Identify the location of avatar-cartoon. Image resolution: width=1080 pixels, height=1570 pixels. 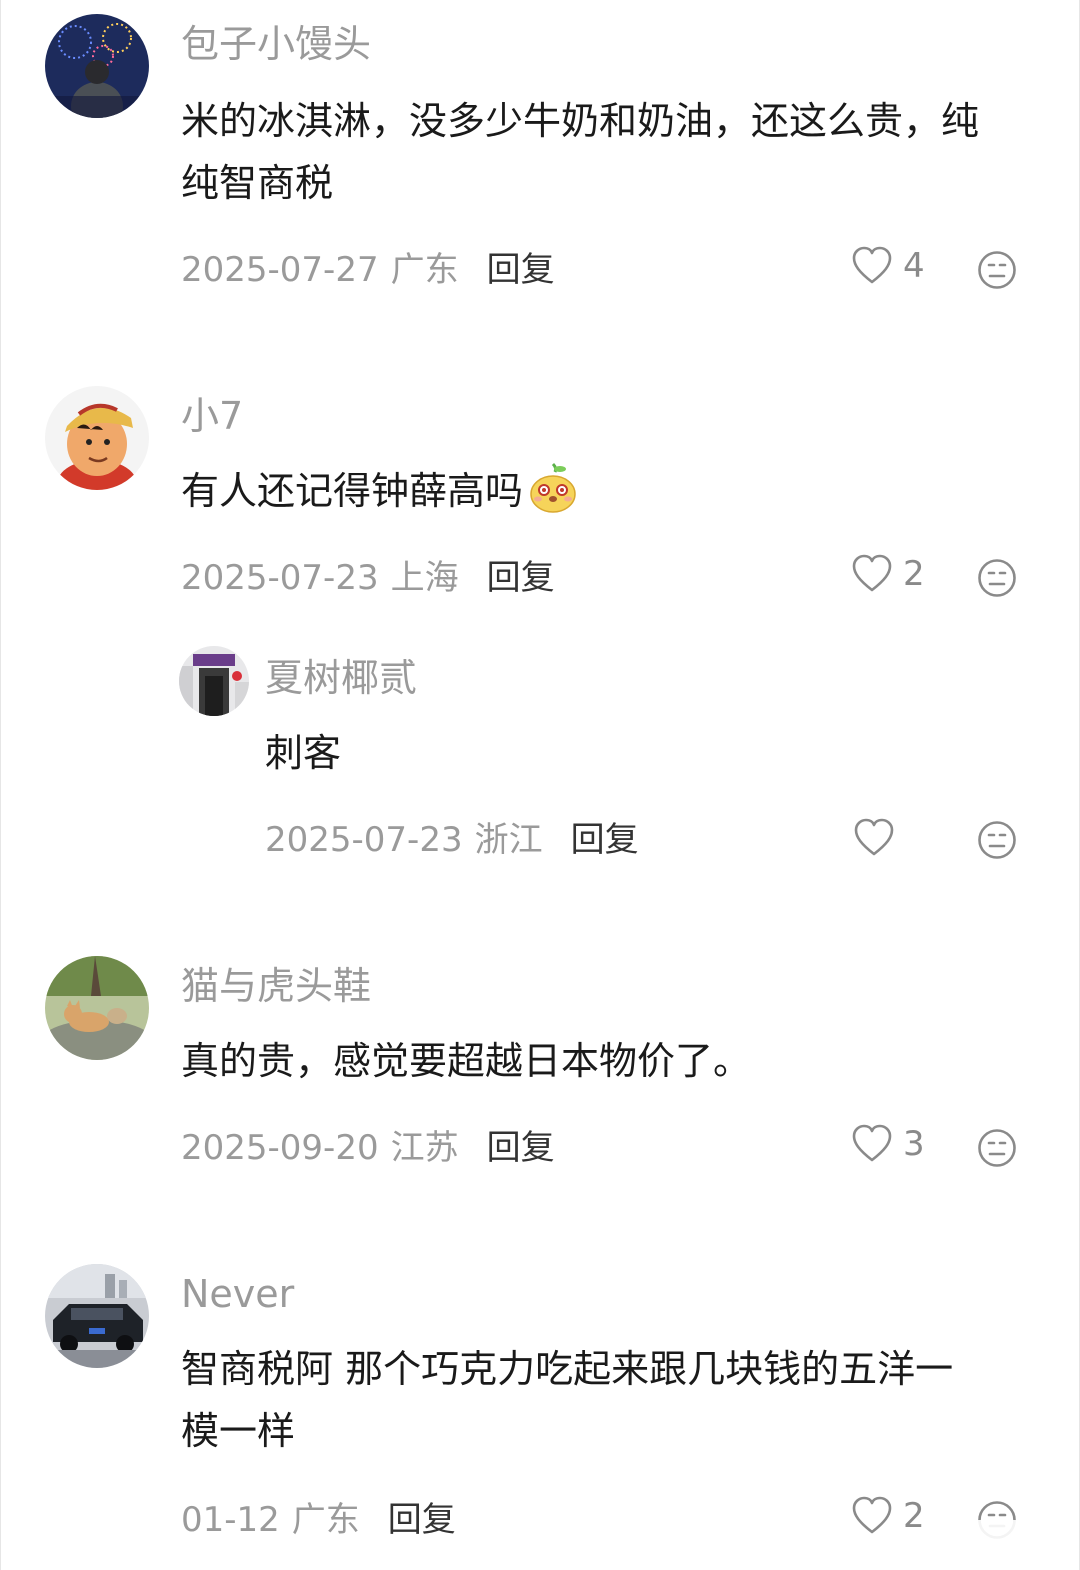
(97, 438).